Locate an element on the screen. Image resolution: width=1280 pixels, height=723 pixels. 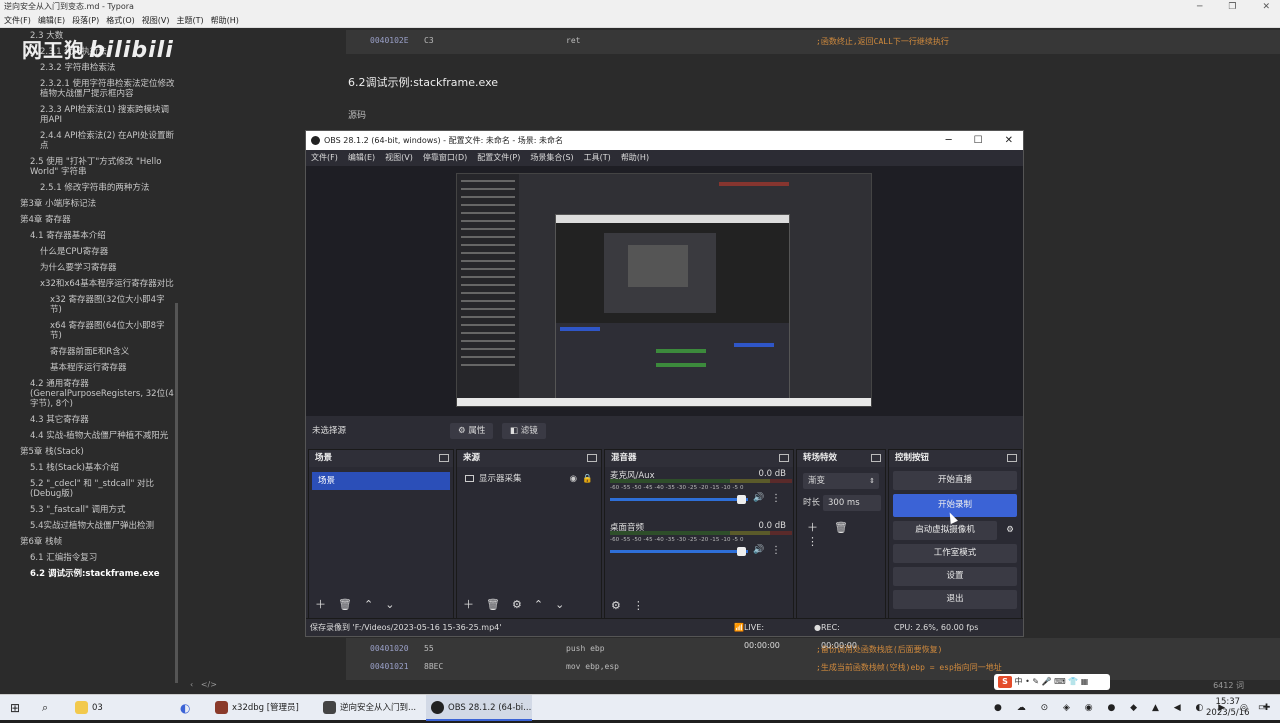
obs-menu-scene-collection: 场景集合(S) is located at coordinates (551, 157).